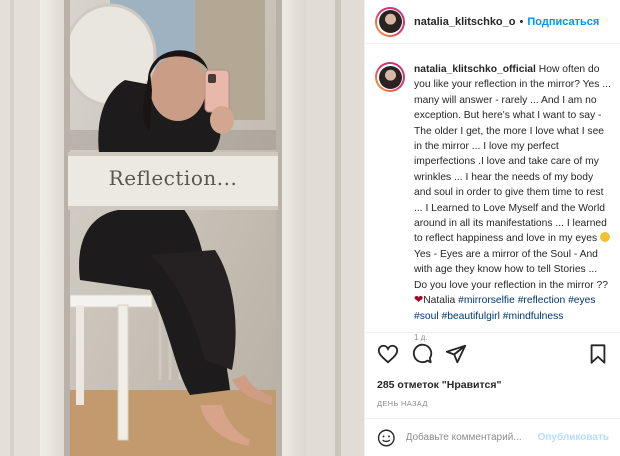 The height and width of the screenshot is (456, 620). What do you see at coordinates (419, 300) in the screenshot?
I see `red-heart-emoji-icon: ❤` at bounding box center [419, 300].